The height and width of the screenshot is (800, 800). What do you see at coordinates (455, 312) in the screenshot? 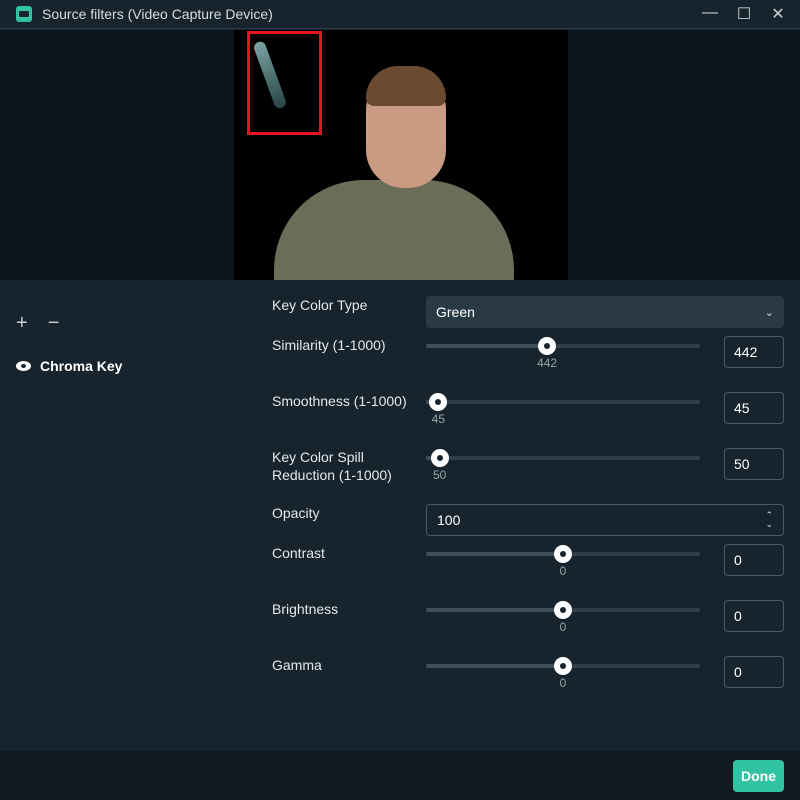
I see `key-color-type-value: Green` at bounding box center [455, 312].